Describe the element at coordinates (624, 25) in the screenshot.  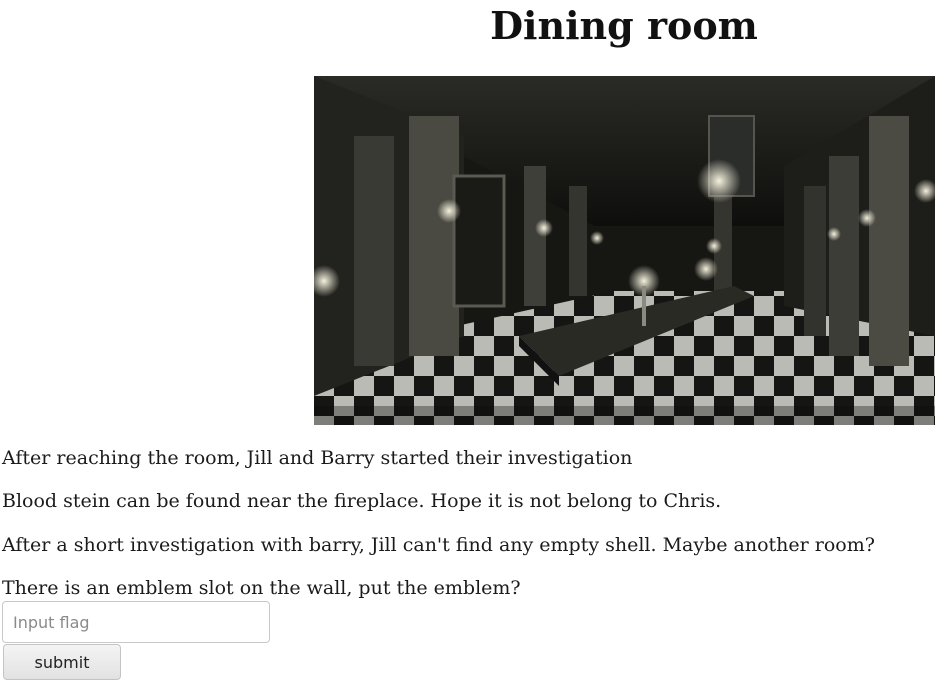
I see `page-title: Dining room` at that location.